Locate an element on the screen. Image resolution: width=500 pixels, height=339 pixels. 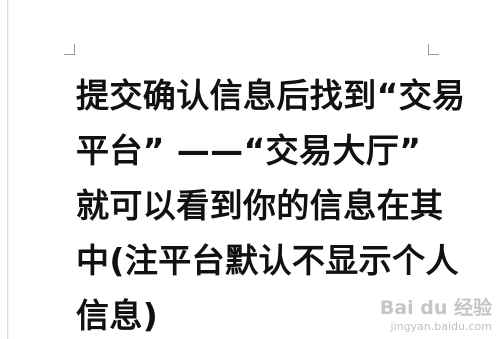
watermark-logo: Bai du 经验 is located at coordinates (435, 308).